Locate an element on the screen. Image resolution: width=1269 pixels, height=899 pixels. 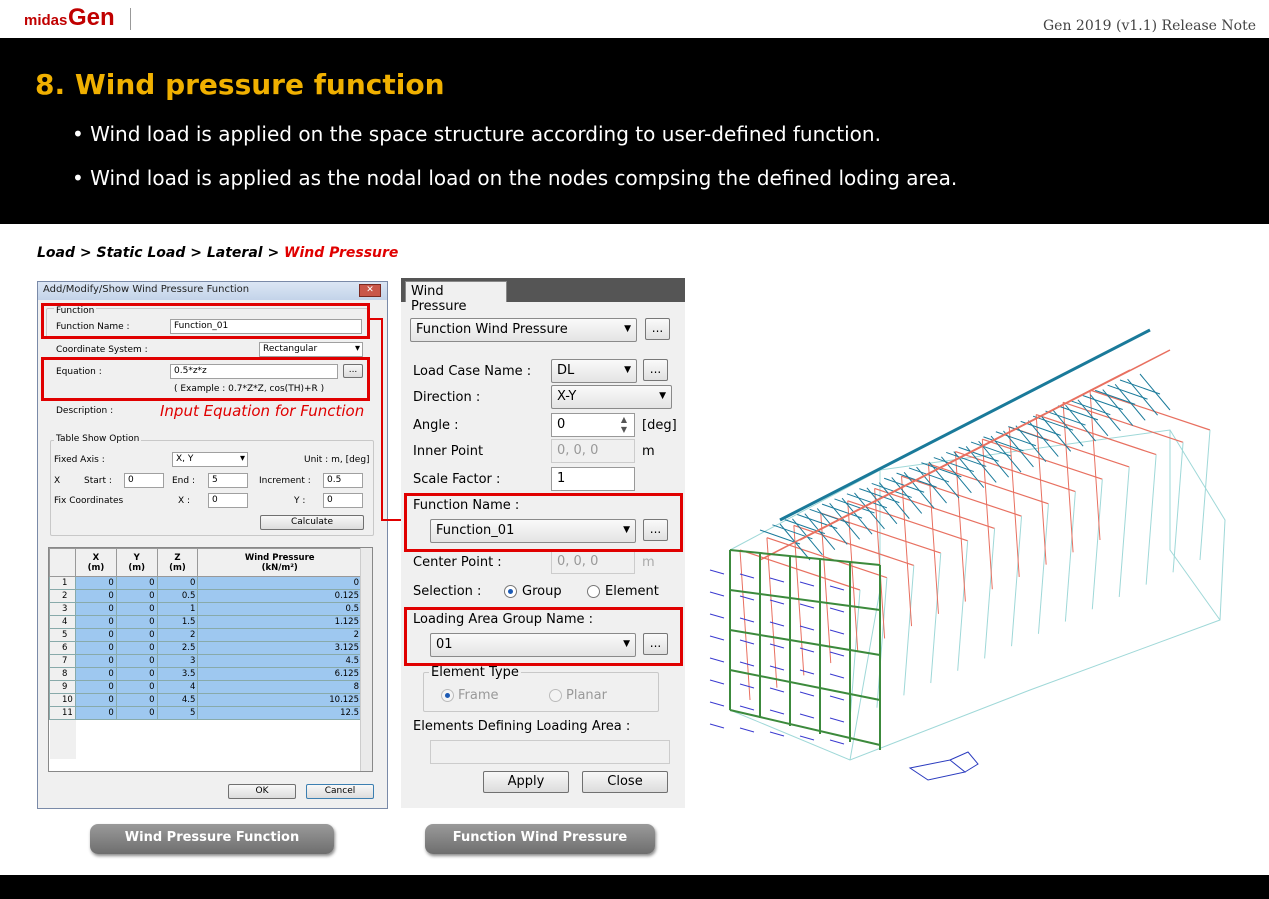
table-row: 90048 is located at coordinates (205, 687).